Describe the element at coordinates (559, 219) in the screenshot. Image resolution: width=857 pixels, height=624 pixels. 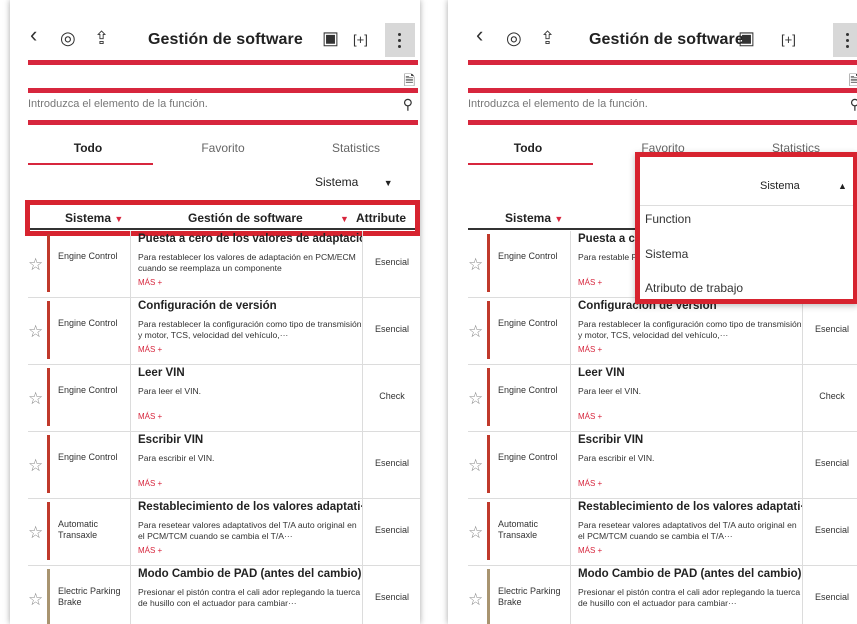
I see `sort-arrow-icon: ▼` at that location.